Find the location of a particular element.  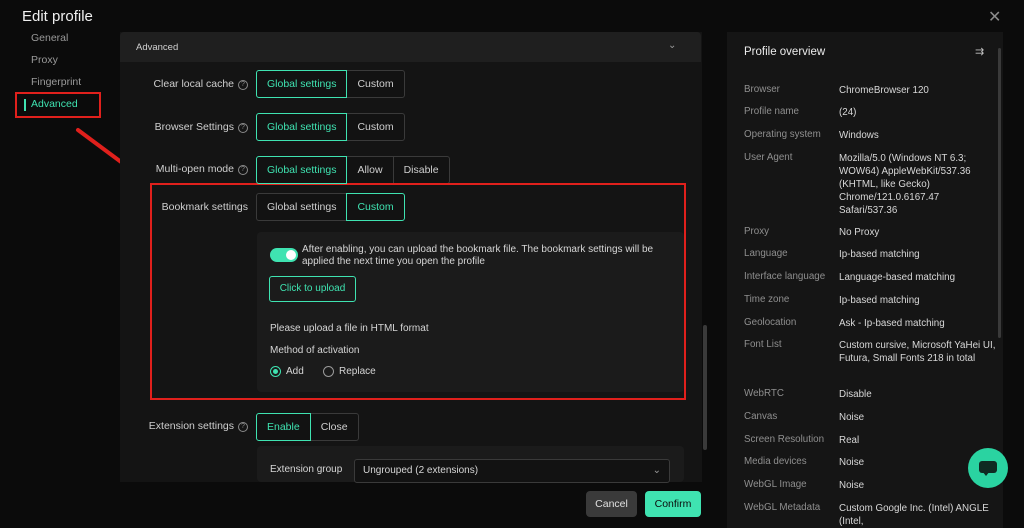

nav-item-fingerprint: Fingerprint is located at coordinates (56, 82).